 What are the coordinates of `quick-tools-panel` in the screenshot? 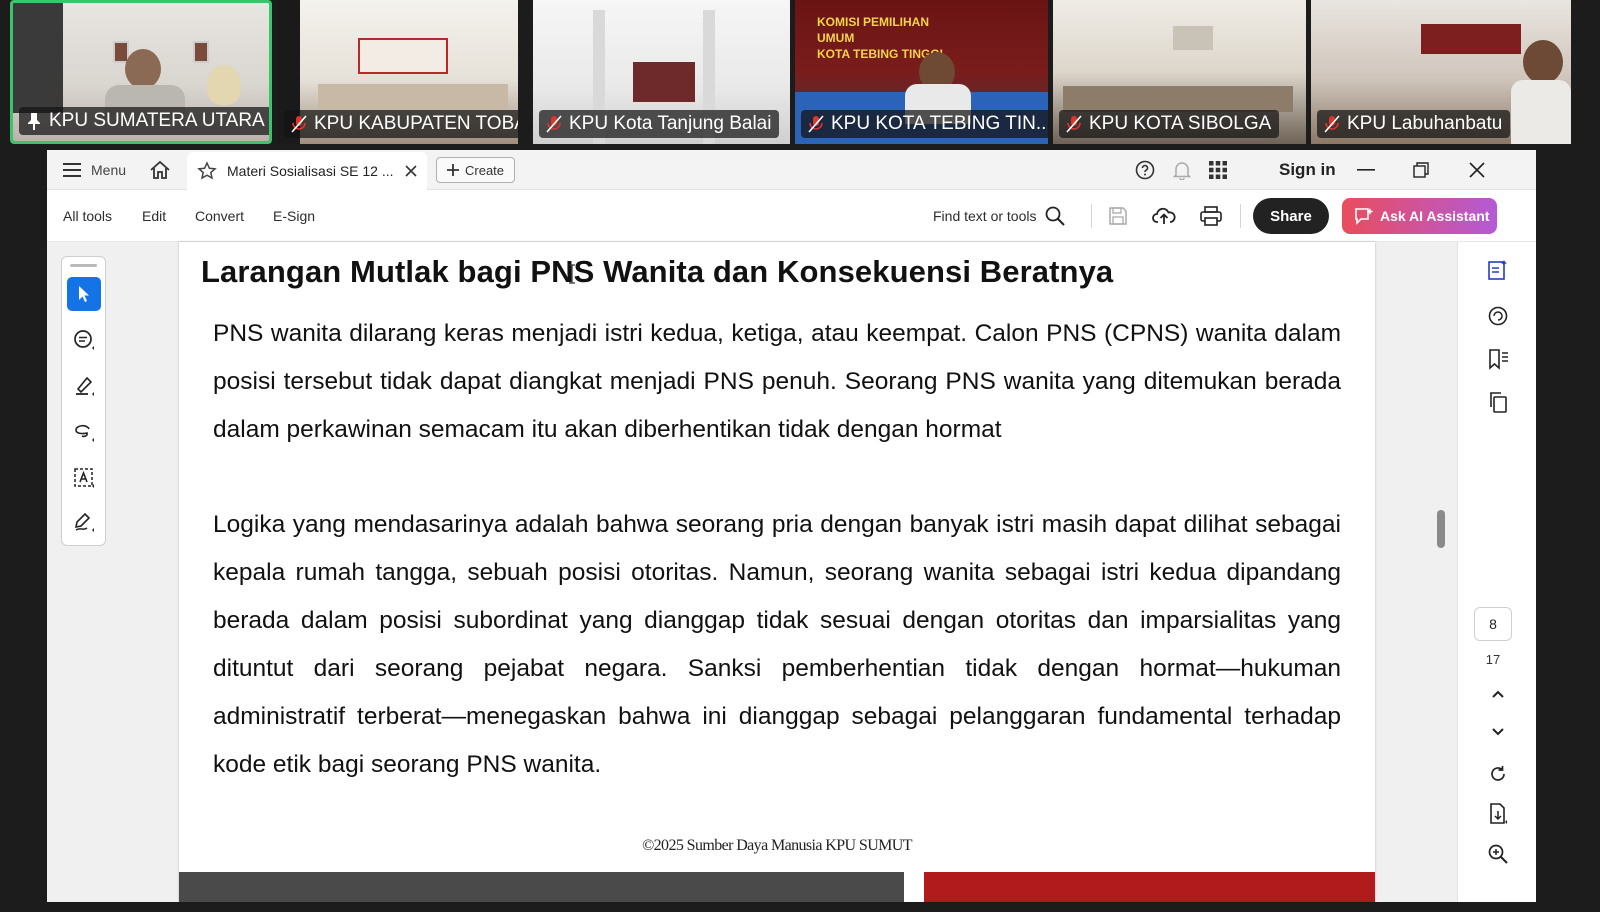 It's located at (83, 401).